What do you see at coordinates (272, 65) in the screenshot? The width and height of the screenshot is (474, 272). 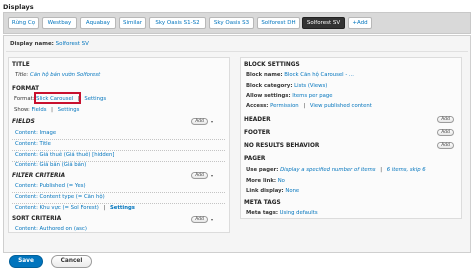 I see `block-settings-heading: BLOCK SETTINGS` at bounding box center [272, 65].